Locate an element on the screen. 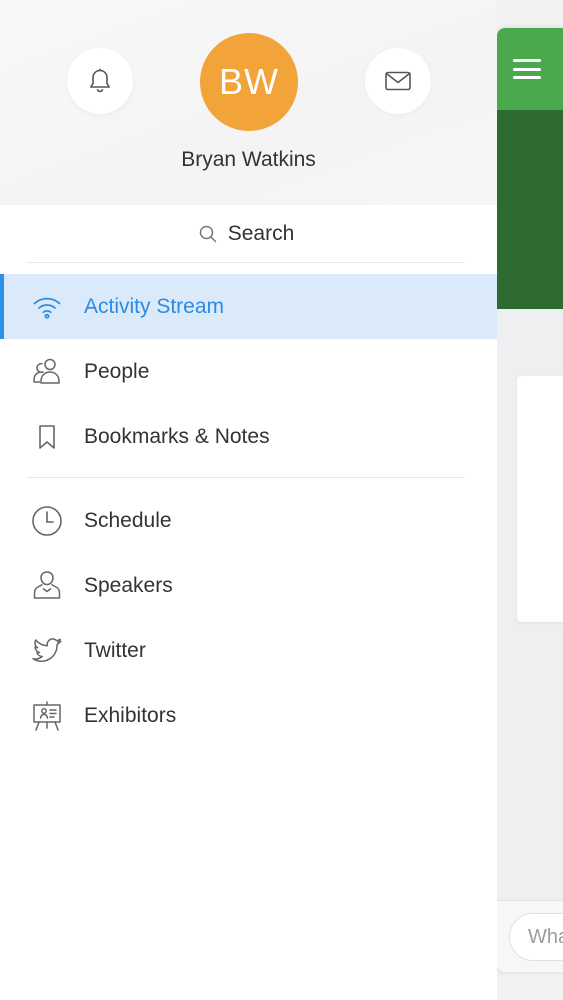 This screenshot has width=563, height=1000. background-app-panel: What is located at coordinates (530, 500).